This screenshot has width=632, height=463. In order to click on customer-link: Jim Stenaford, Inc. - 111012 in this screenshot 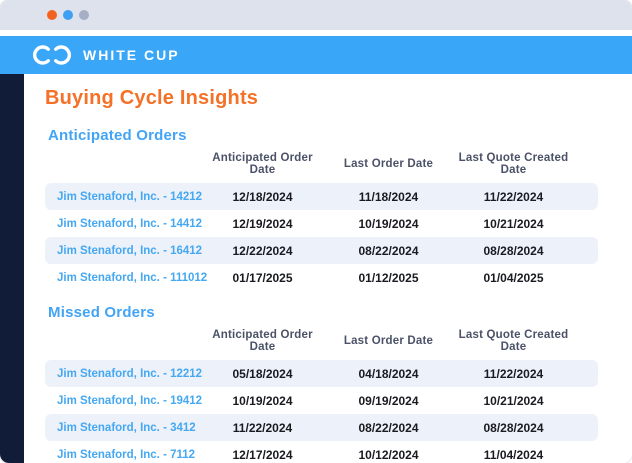, I will do `click(126, 278)`.